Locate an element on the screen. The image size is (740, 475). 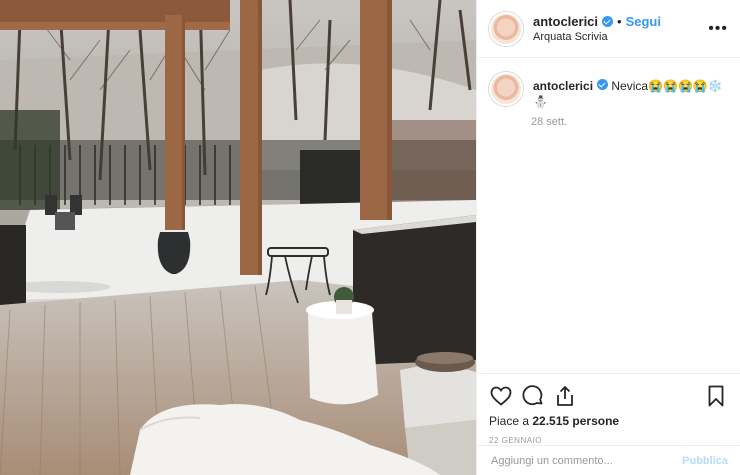
header-username: antoclerici is located at coordinates (565, 21).